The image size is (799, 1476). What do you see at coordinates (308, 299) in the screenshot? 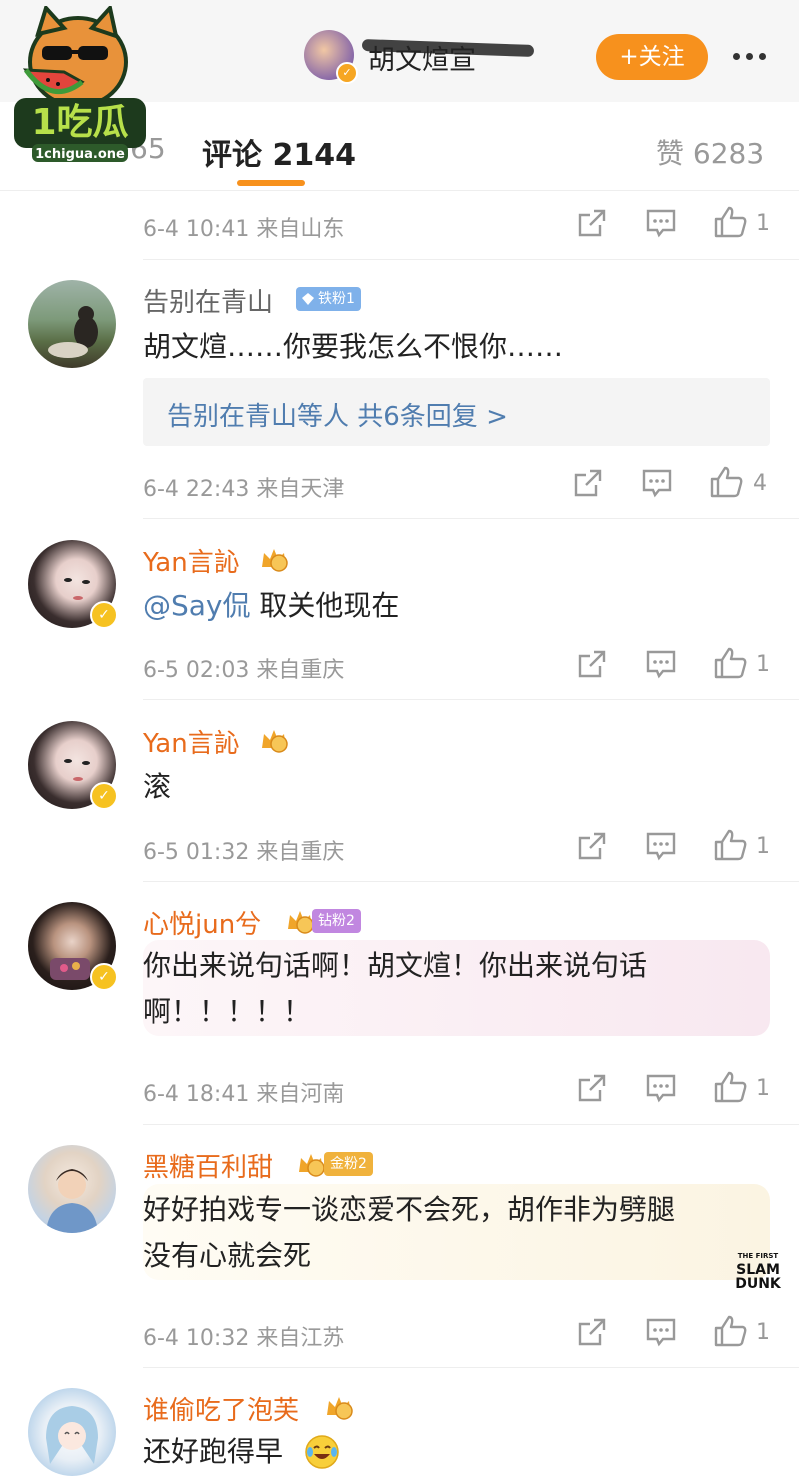
I see `diamond-icon` at bounding box center [308, 299].